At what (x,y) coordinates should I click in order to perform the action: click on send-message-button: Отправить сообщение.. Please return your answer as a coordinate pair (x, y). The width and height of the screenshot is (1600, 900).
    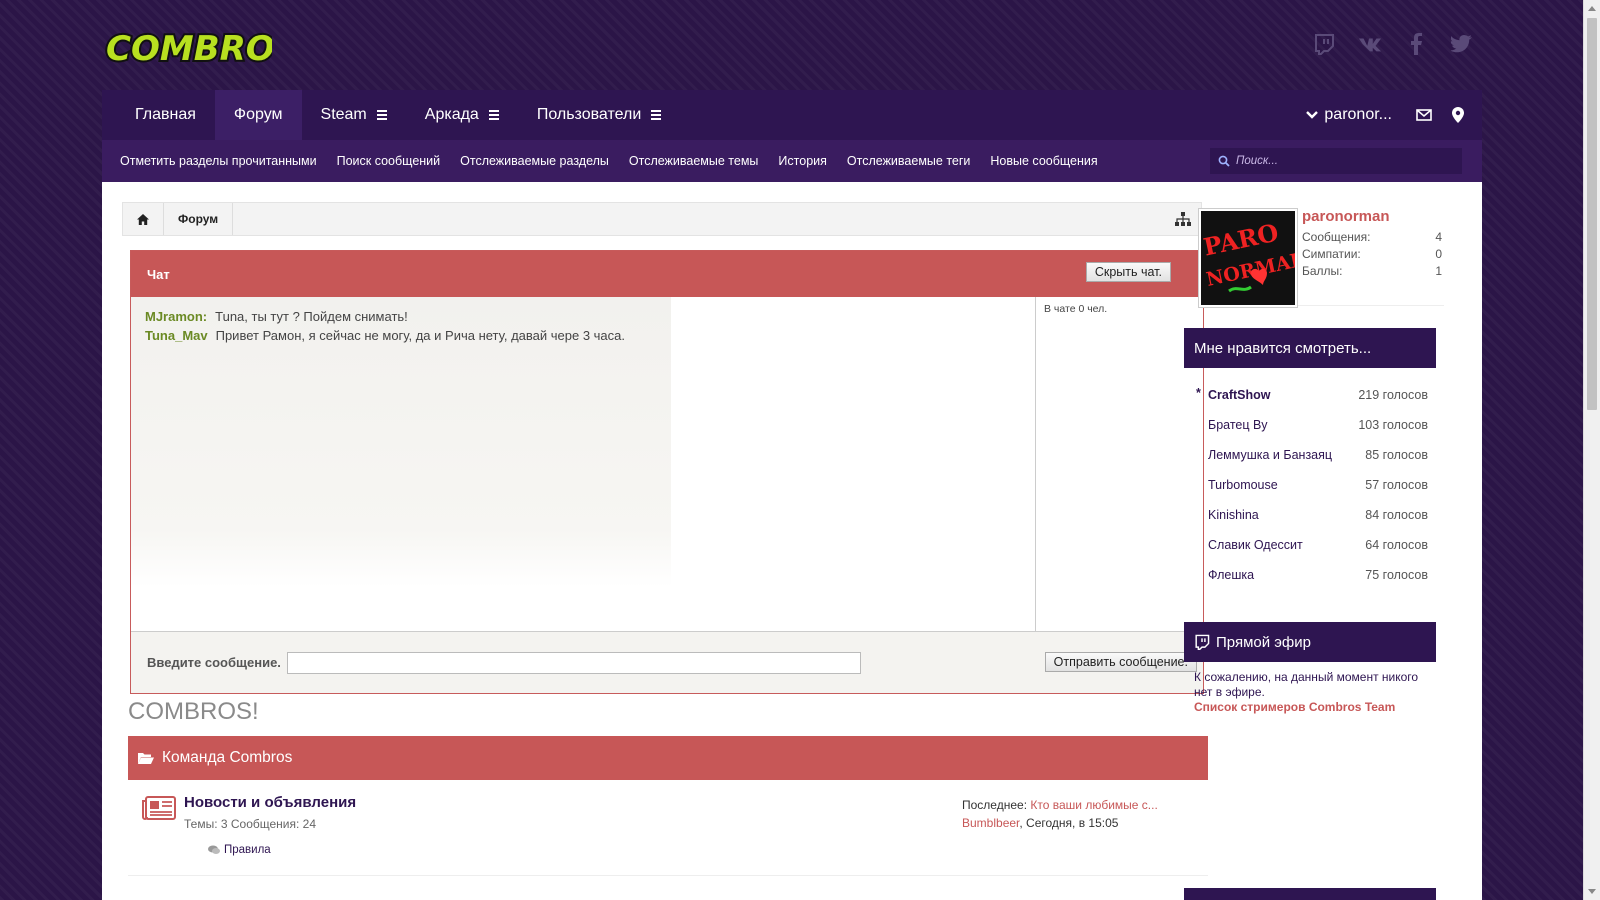
    Looking at the image, I should click on (1120, 662).